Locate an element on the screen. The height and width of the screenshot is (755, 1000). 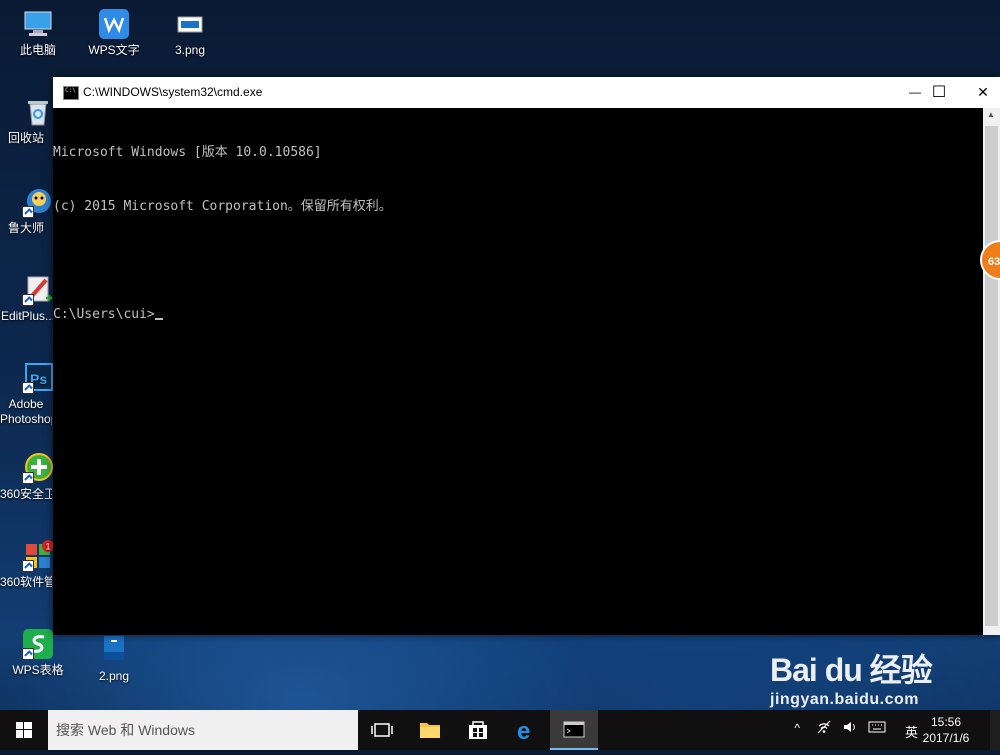
ludashi-icon is located at coordinates (38, 202).